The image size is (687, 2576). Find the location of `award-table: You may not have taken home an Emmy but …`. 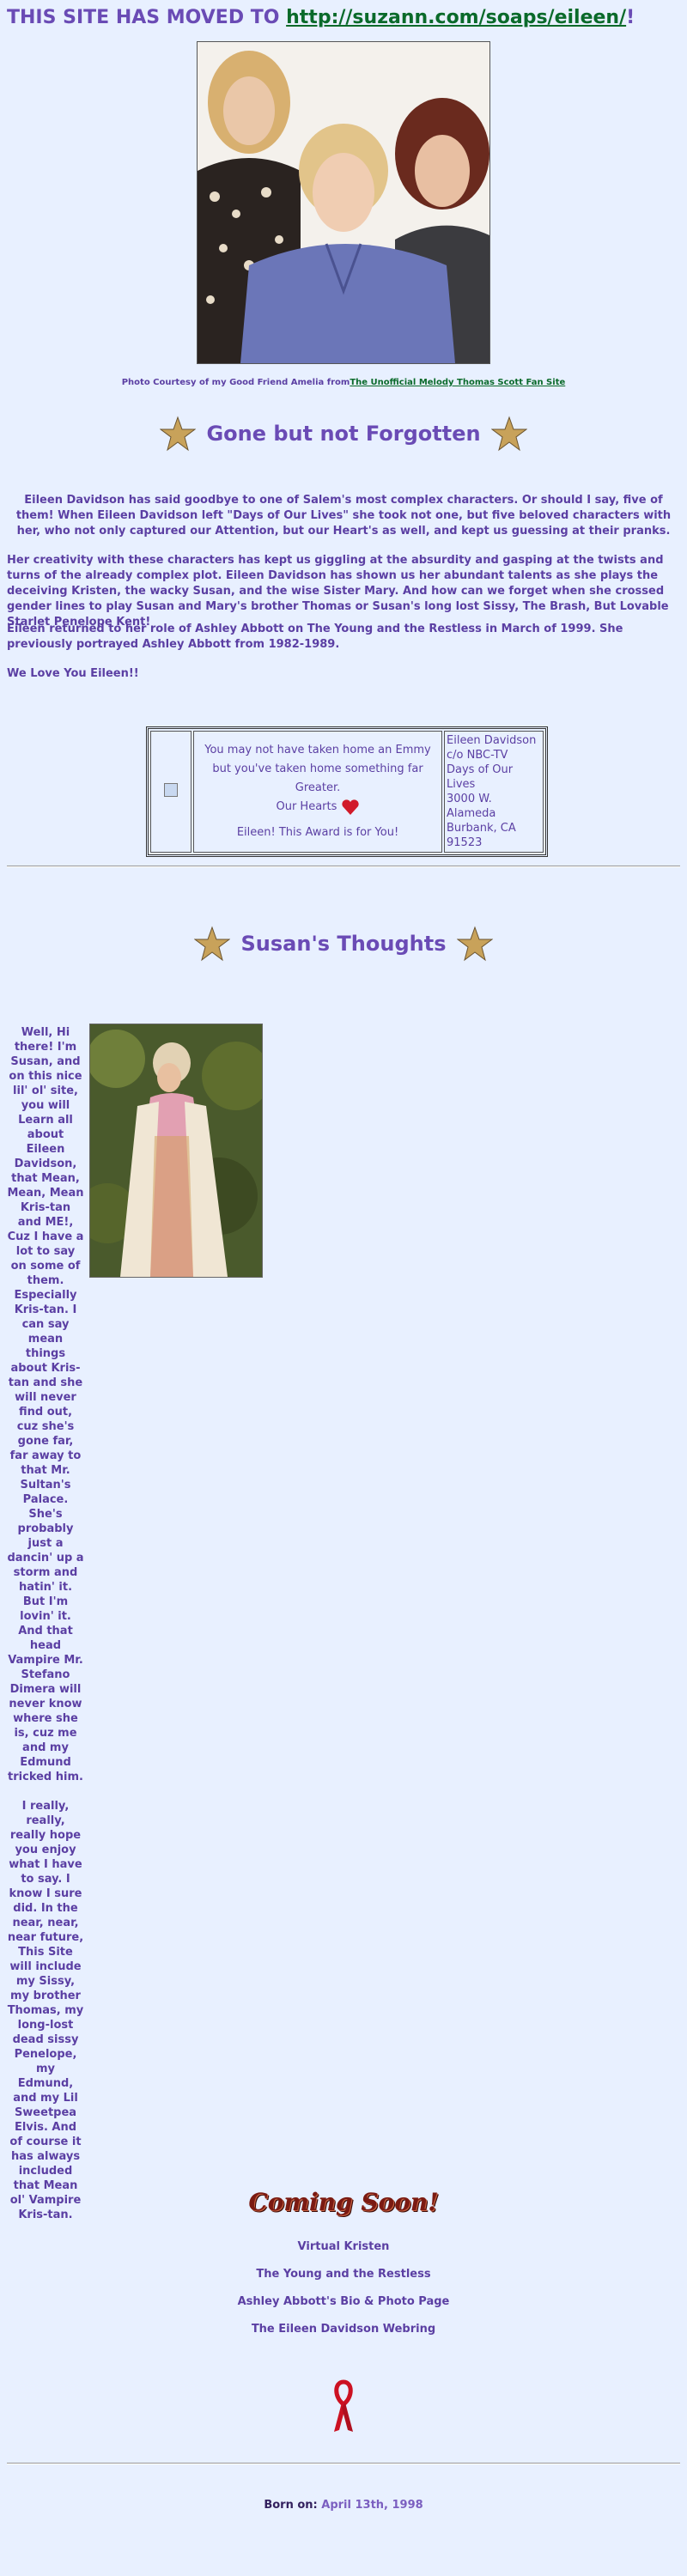

award-table: You may not have taken home an Emmy but … is located at coordinates (347, 792).